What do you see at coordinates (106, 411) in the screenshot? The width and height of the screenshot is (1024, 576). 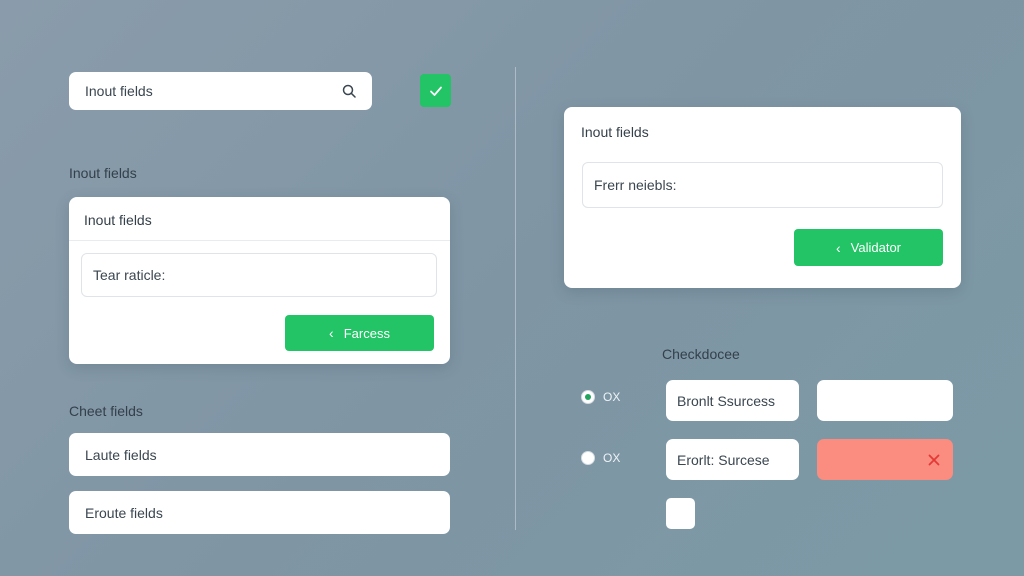 I see `section-label-check-fields: Cheet fields` at bounding box center [106, 411].